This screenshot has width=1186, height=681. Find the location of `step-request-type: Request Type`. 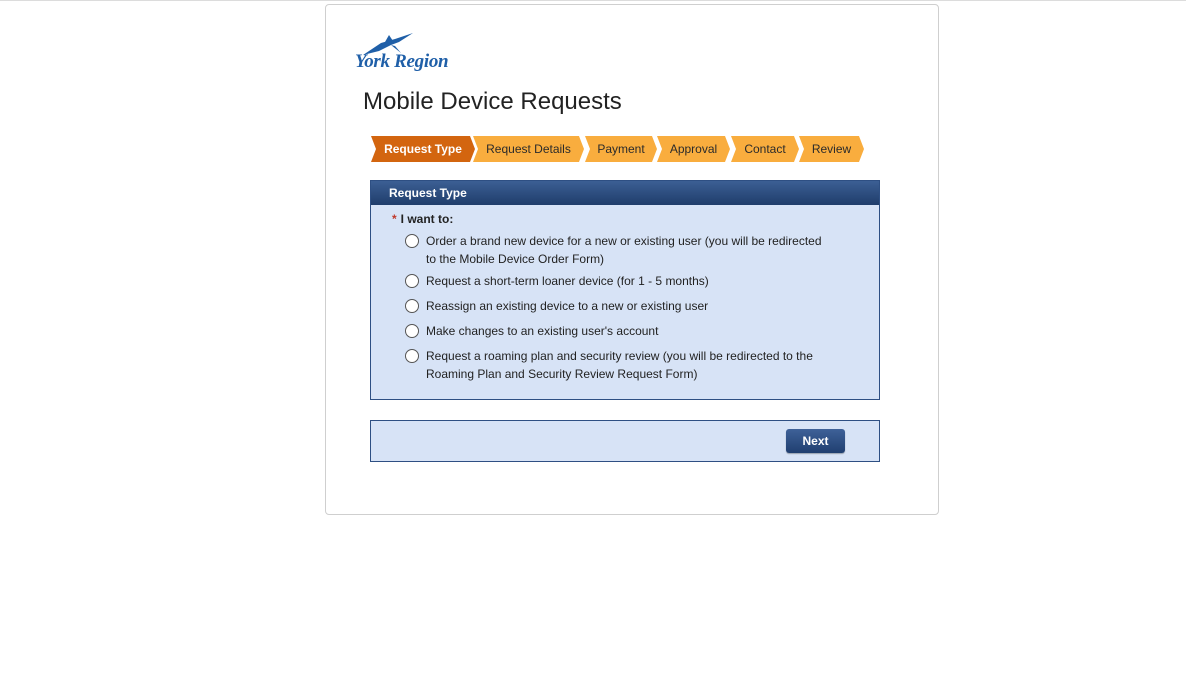

step-request-type: Request Type is located at coordinates (423, 149).